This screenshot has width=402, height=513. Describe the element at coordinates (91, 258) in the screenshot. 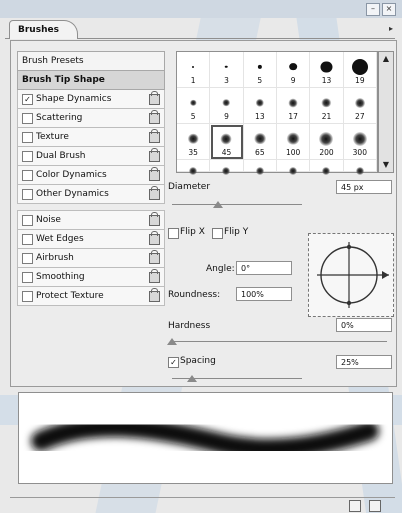

I see `setting-item: Airbrush` at that location.